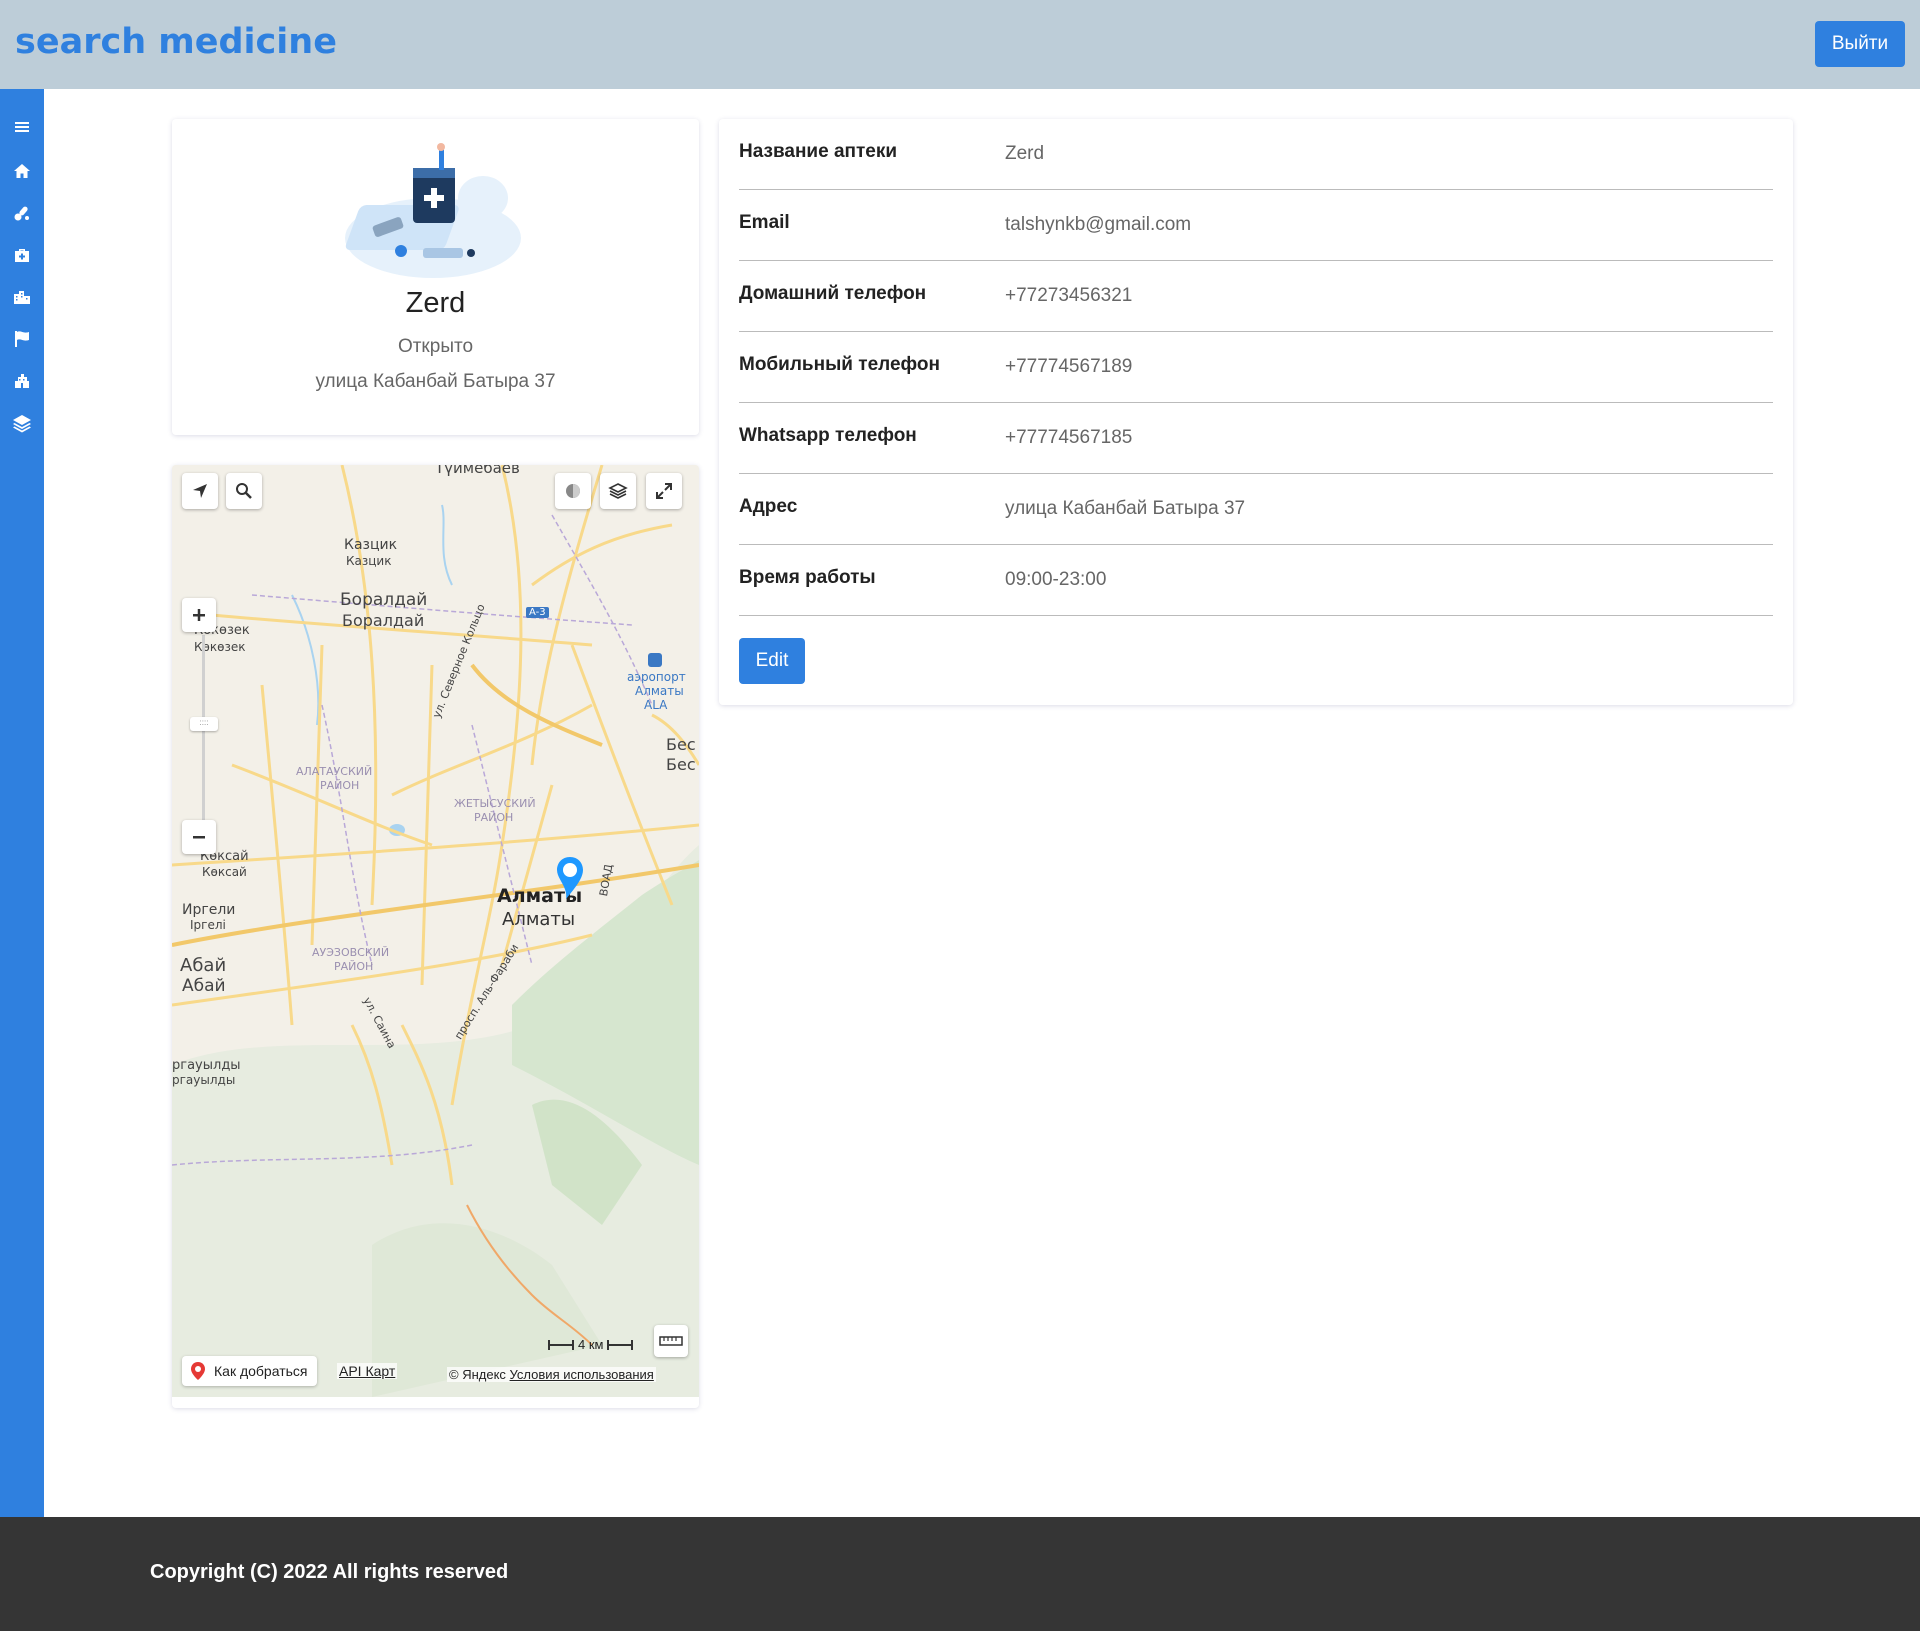 Image resolution: width=1920 pixels, height=1631 pixels. I want to click on map-layers-button, so click(618, 491).